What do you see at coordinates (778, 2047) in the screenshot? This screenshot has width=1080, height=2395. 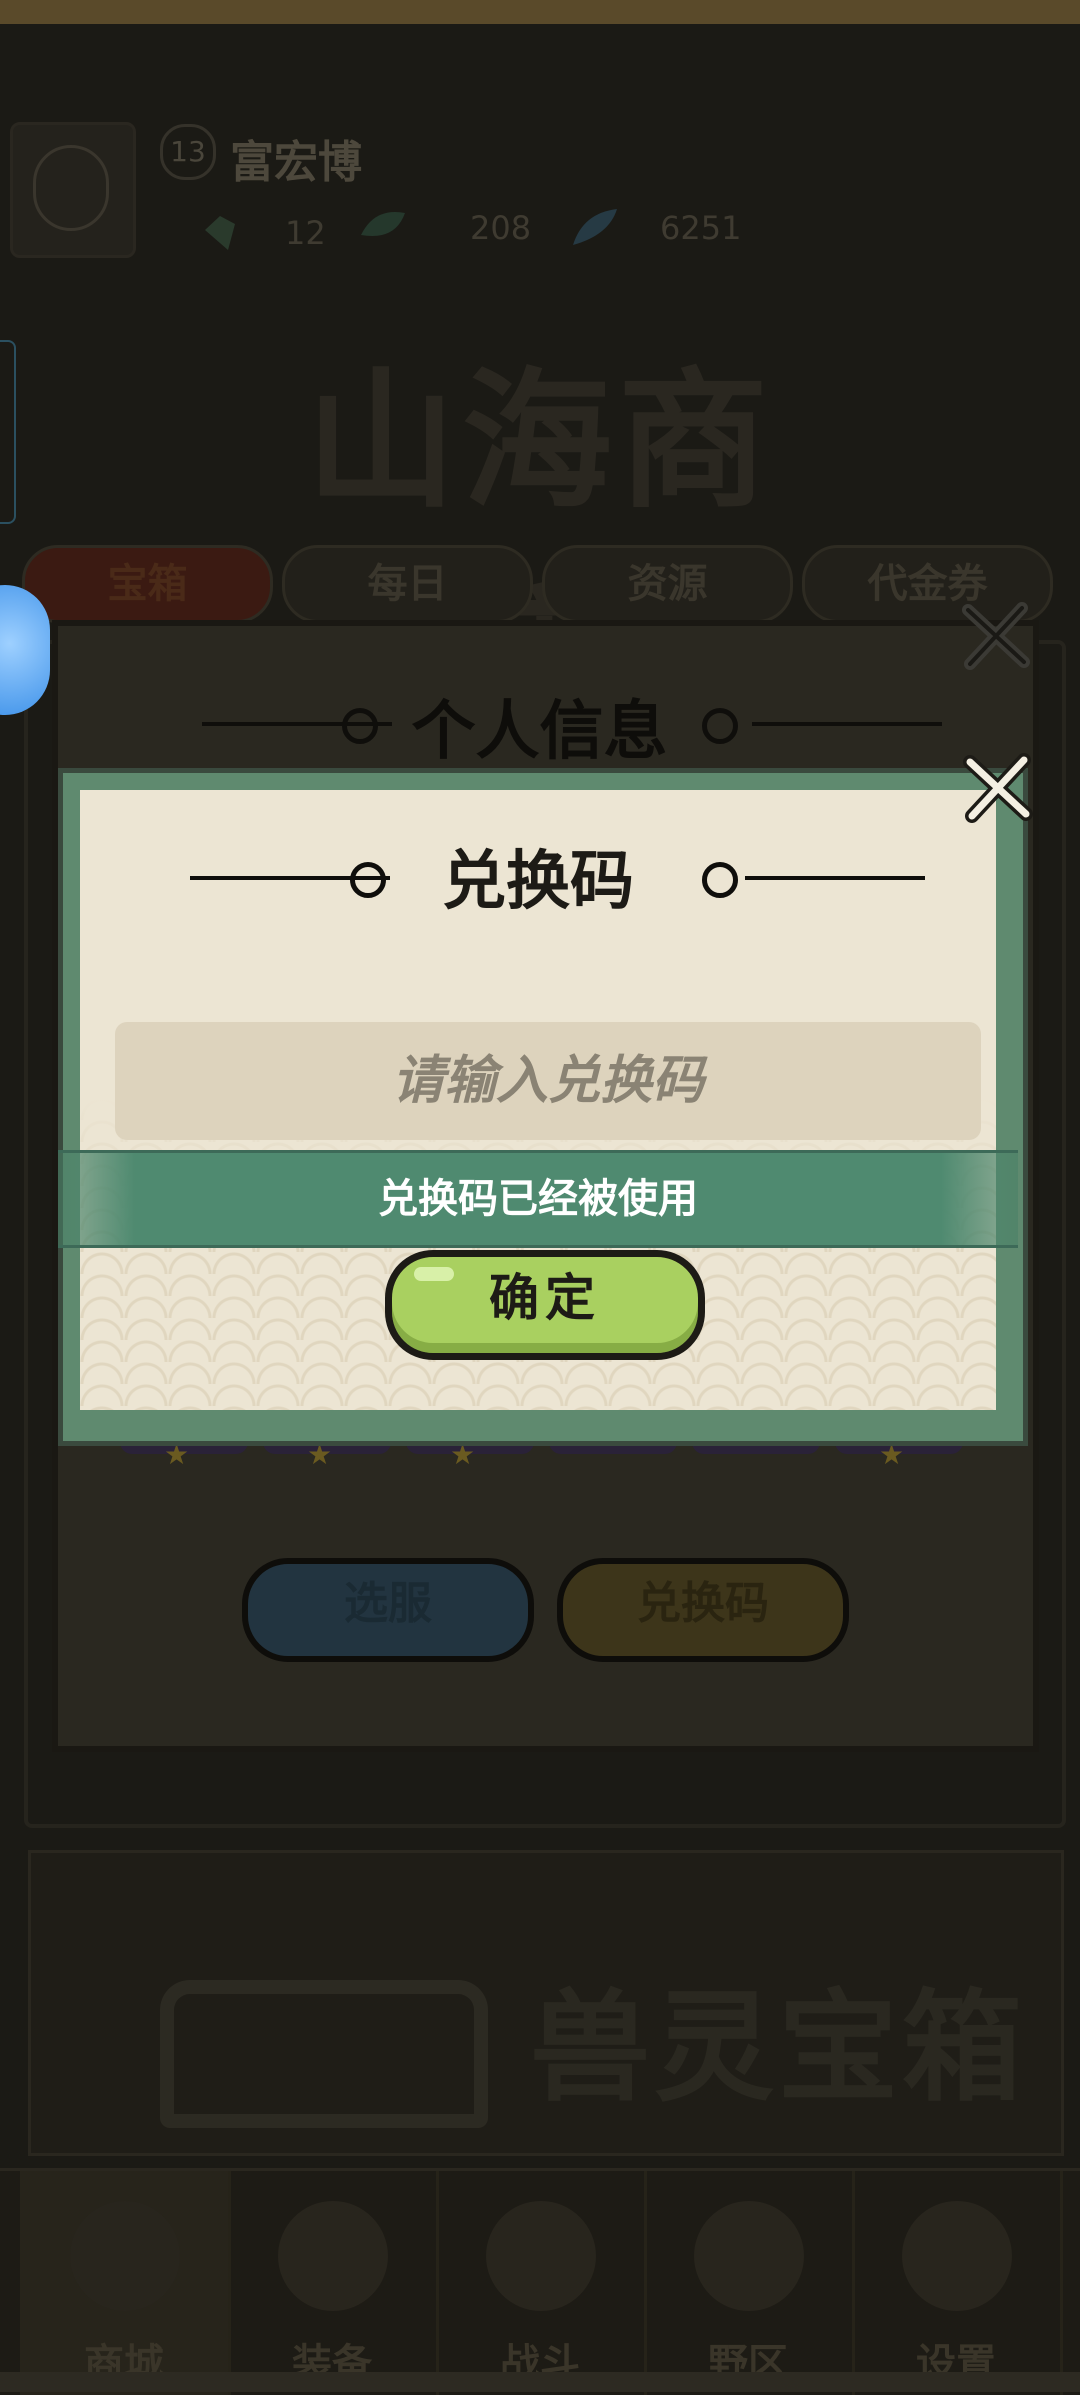 I see `banner-title: 兽灵宝箱` at bounding box center [778, 2047].